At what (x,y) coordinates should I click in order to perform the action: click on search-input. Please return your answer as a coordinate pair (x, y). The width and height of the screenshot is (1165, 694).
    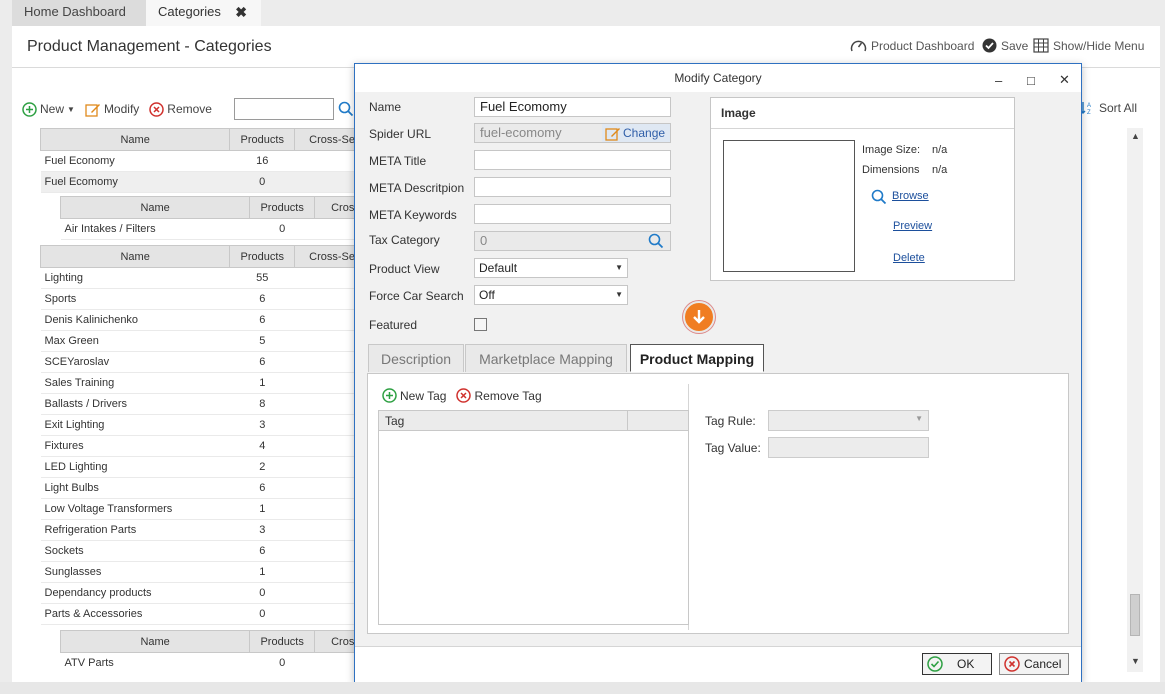
    Looking at the image, I should click on (283, 109).